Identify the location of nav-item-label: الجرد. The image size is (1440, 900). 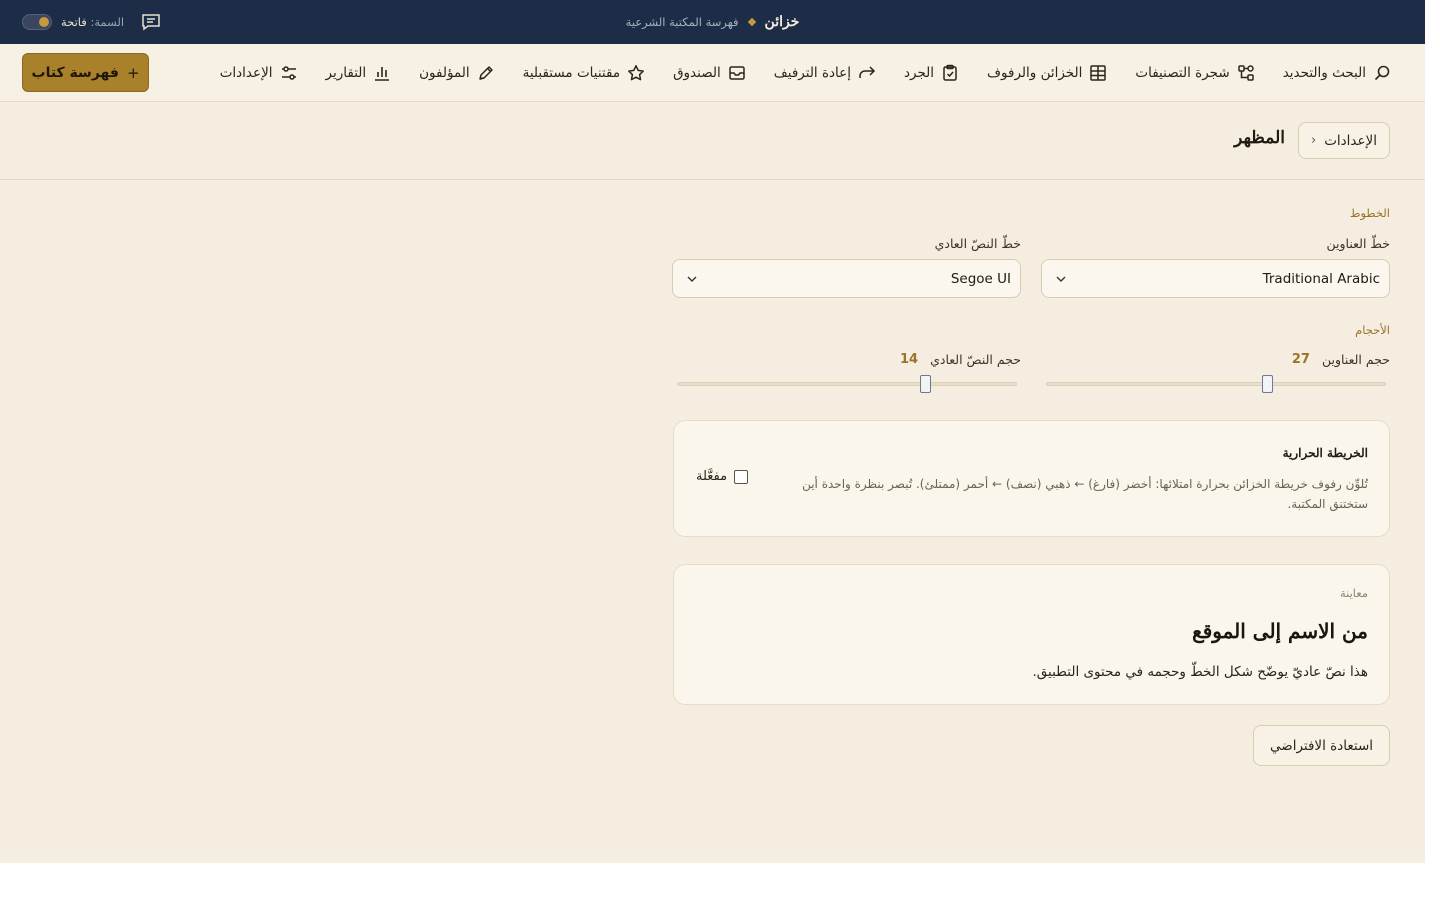
(919, 73).